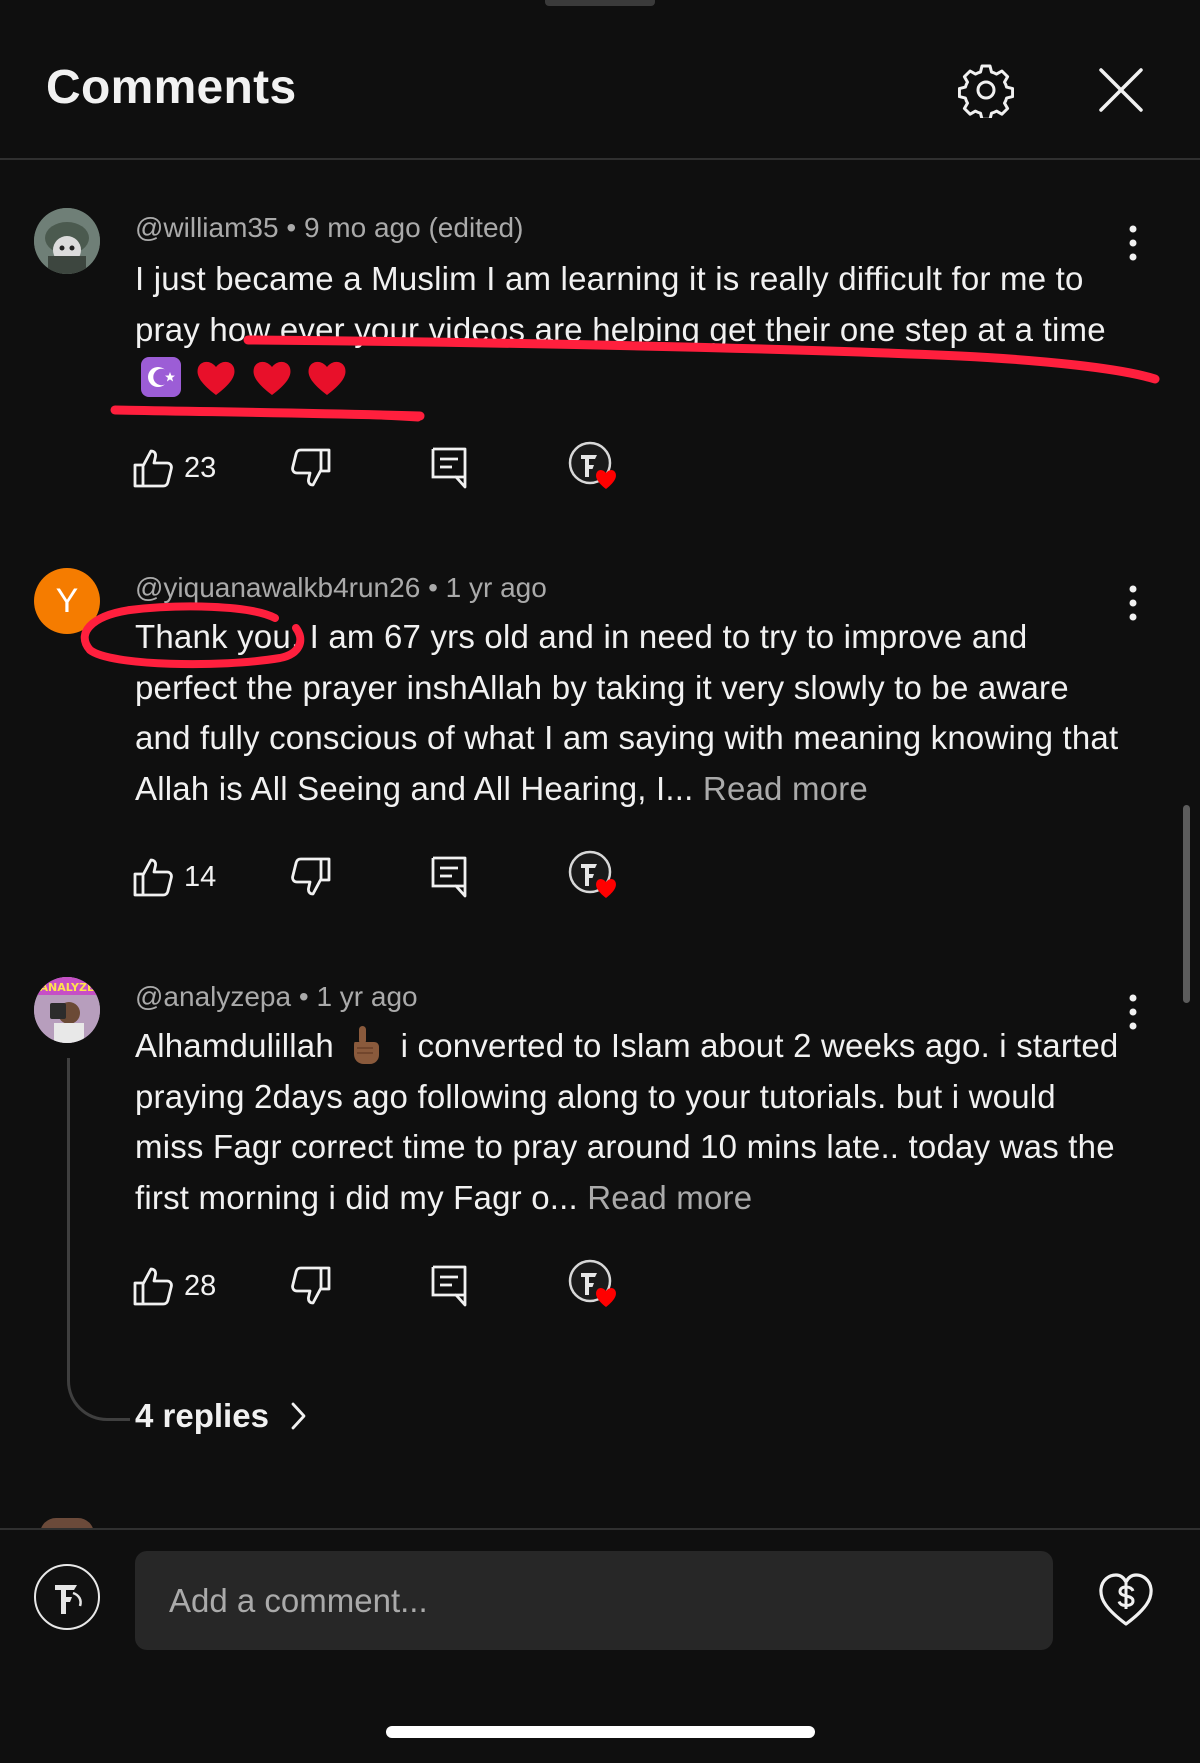 The image size is (1200, 1763). I want to click on comment-time: 9 mo ago (edited), so click(413, 227).